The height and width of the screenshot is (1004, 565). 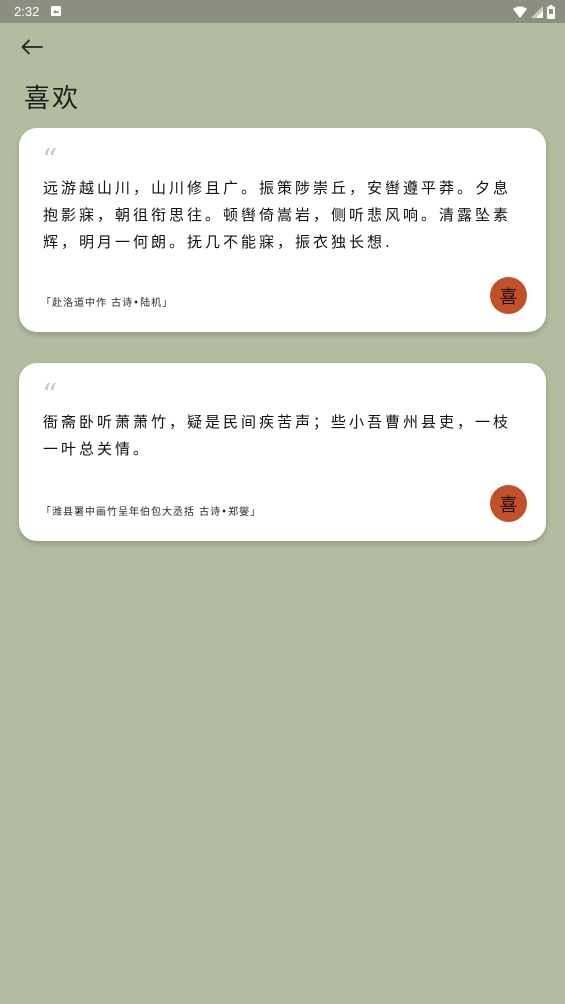 I want to click on page-title: 喜欢, so click(x=52, y=99).